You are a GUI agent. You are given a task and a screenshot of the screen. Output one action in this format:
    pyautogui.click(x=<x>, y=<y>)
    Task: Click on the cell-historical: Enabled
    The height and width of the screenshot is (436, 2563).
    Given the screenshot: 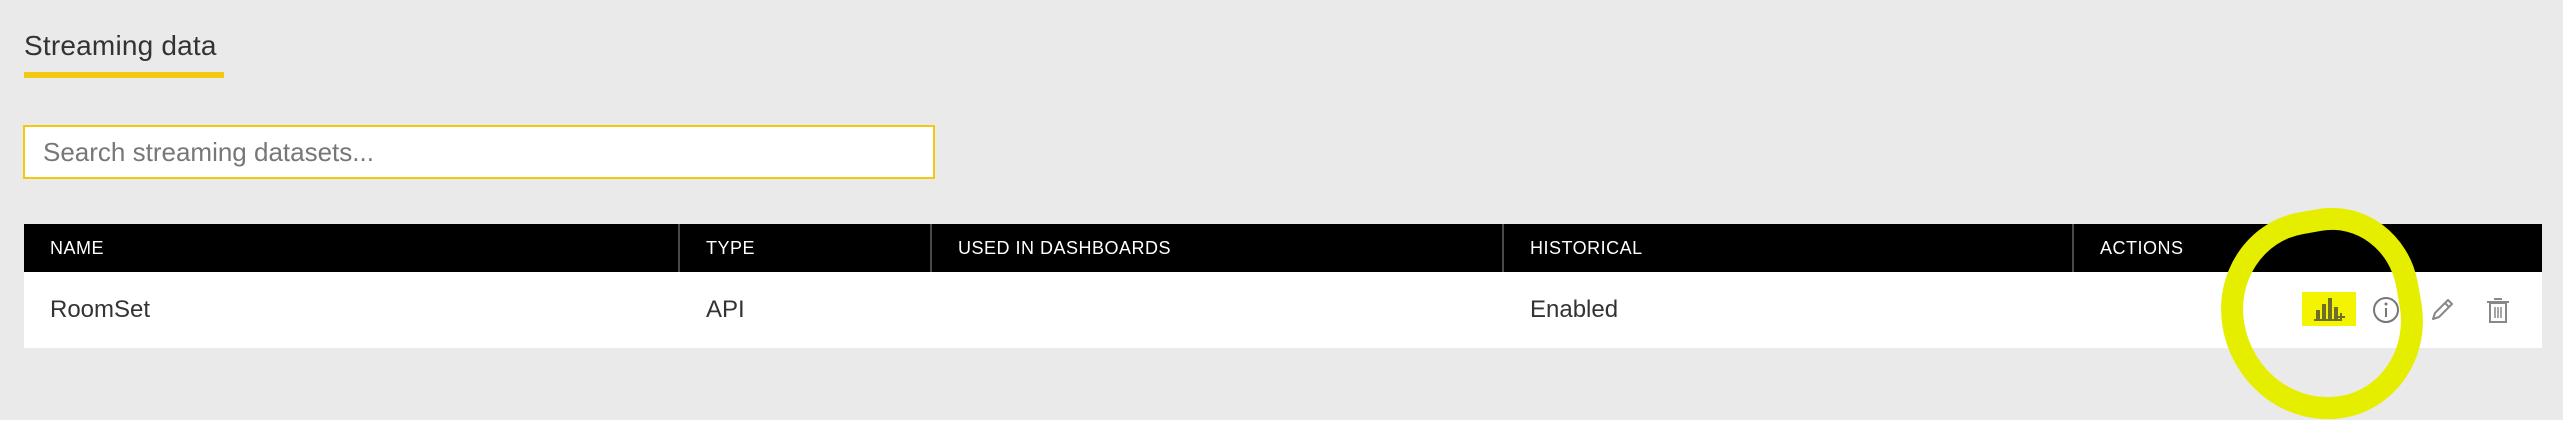 What is the action you would take?
    pyautogui.click(x=1574, y=309)
    